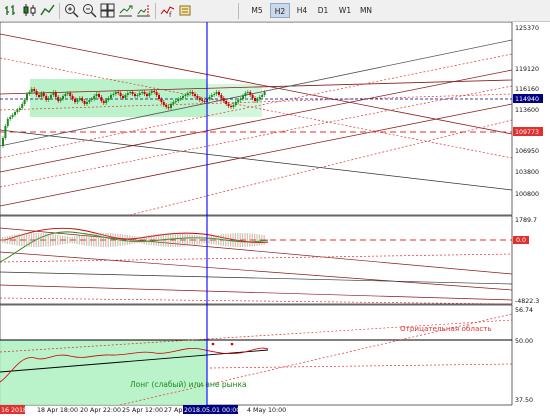  What do you see at coordinates (167, 11) in the screenshot?
I see `indicators-icon: f` at bounding box center [167, 11].